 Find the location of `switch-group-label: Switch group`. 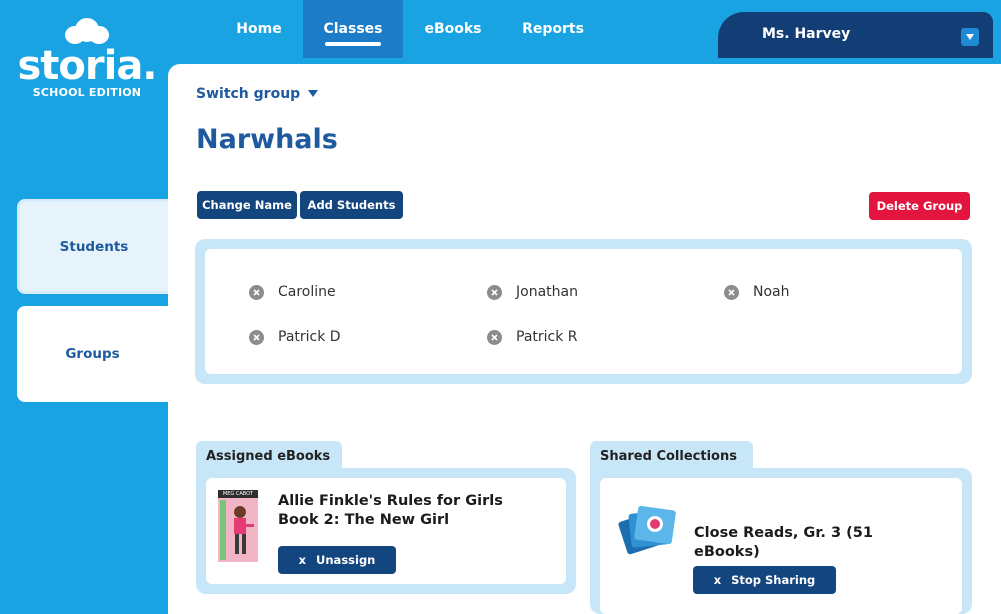

switch-group-label: Switch group is located at coordinates (248, 94).